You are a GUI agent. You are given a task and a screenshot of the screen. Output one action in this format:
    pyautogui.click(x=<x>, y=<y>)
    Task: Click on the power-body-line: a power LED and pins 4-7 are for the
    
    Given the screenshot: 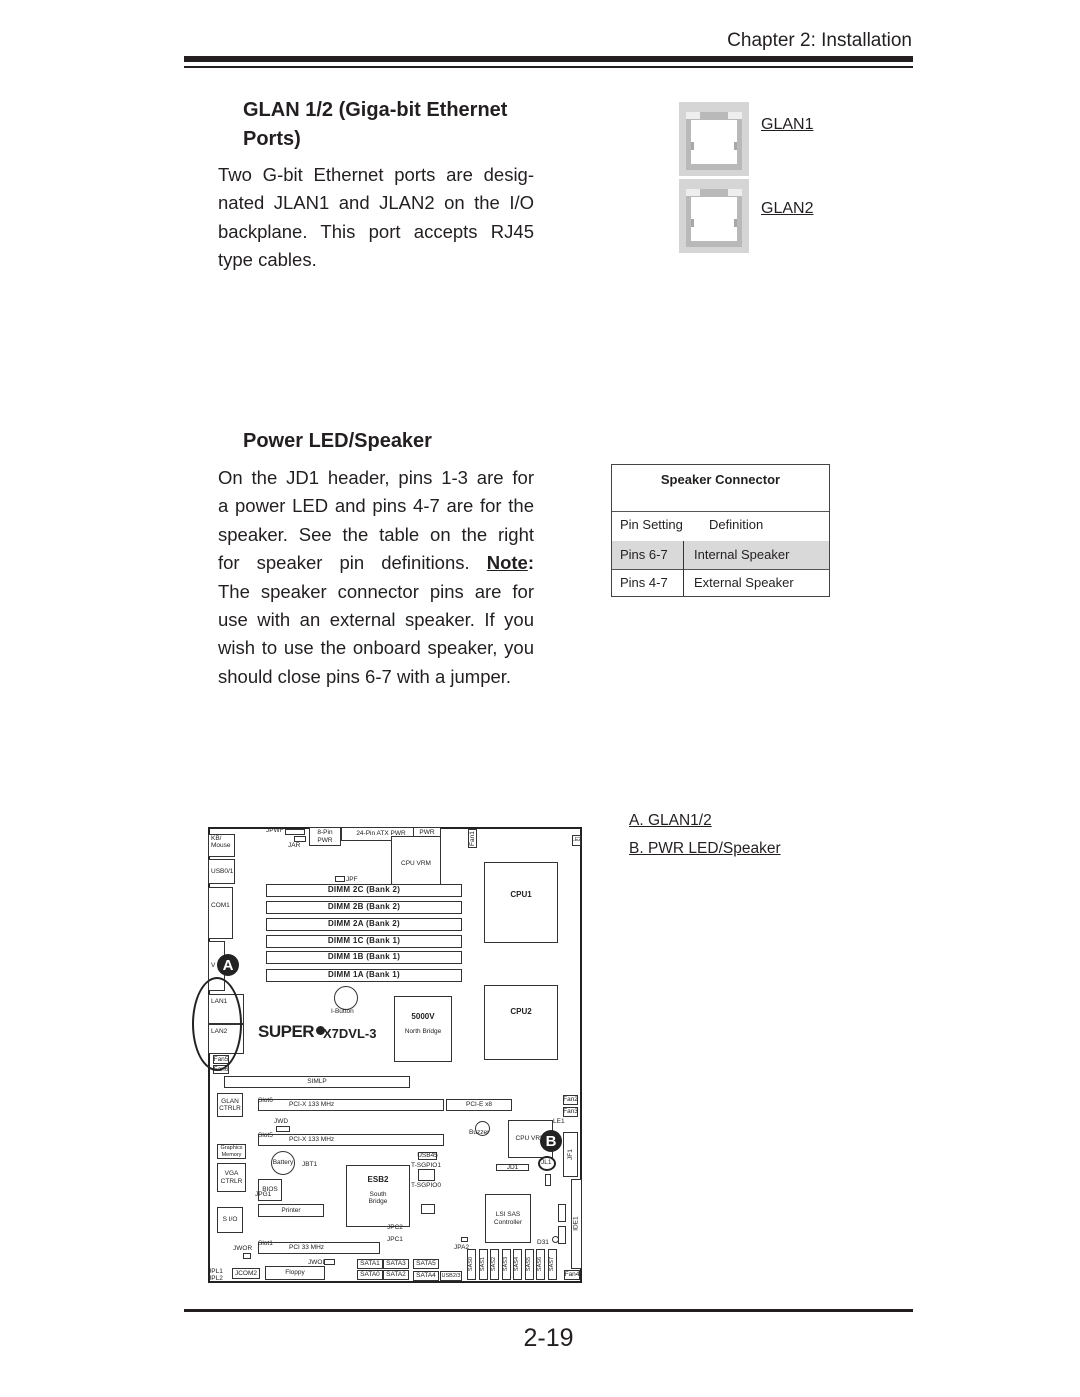 What is the action you would take?
    pyautogui.click(x=376, y=506)
    